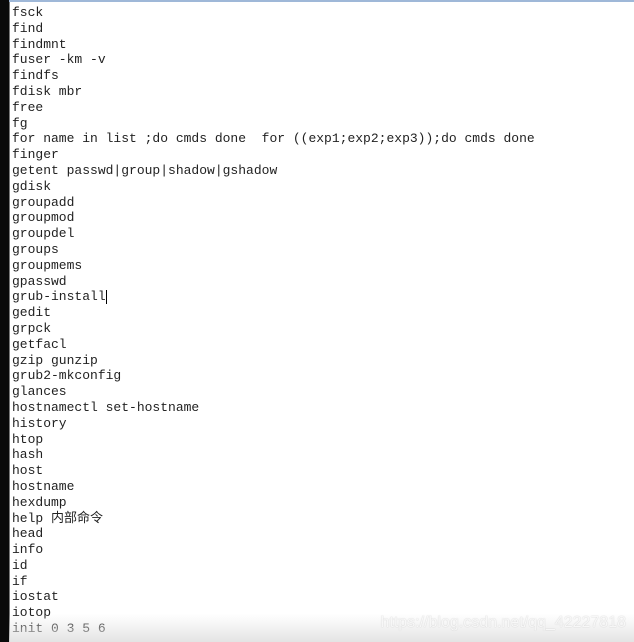  What do you see at coordinates (106, 296) in the screenshot?
I see `text-caret` at bounding box center [106, 296].